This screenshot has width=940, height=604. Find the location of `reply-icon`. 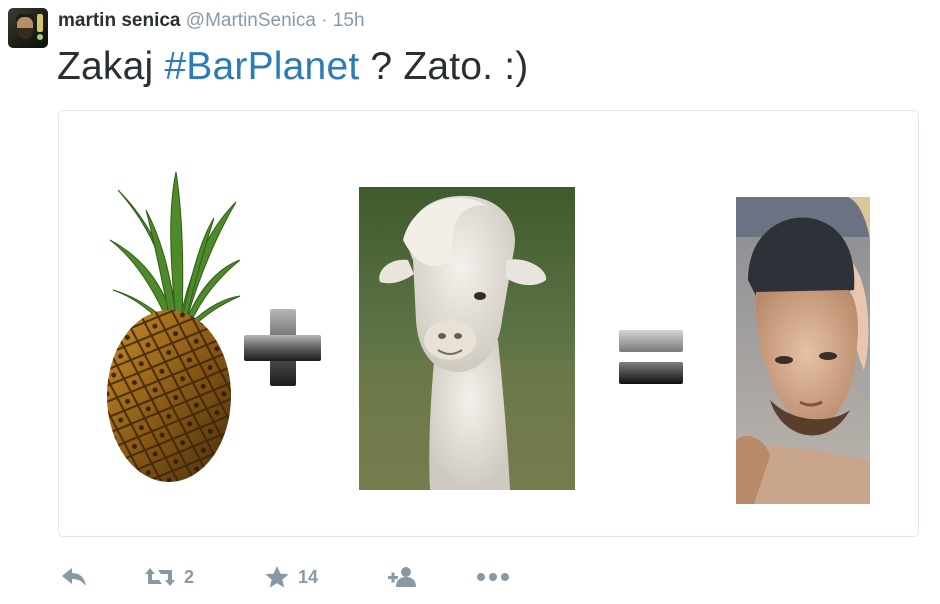

reply-icon is located at coordinates (74, 577).